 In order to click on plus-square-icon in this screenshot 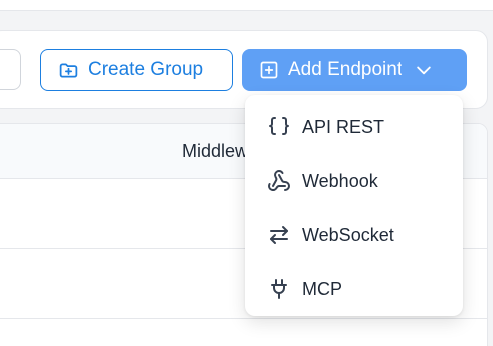, I will do `click(269, 70)`.